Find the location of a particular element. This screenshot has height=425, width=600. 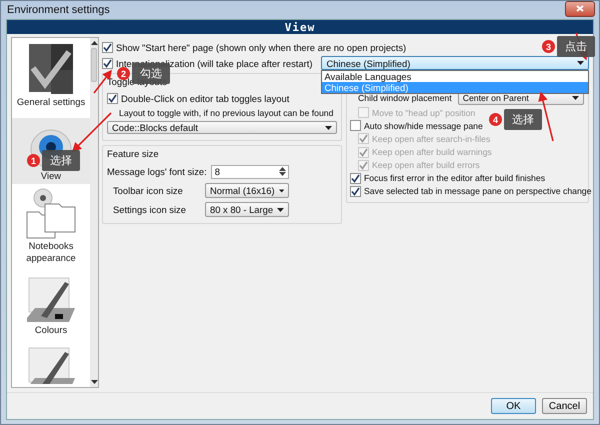

close-icon is located at coordinates (580, 8).